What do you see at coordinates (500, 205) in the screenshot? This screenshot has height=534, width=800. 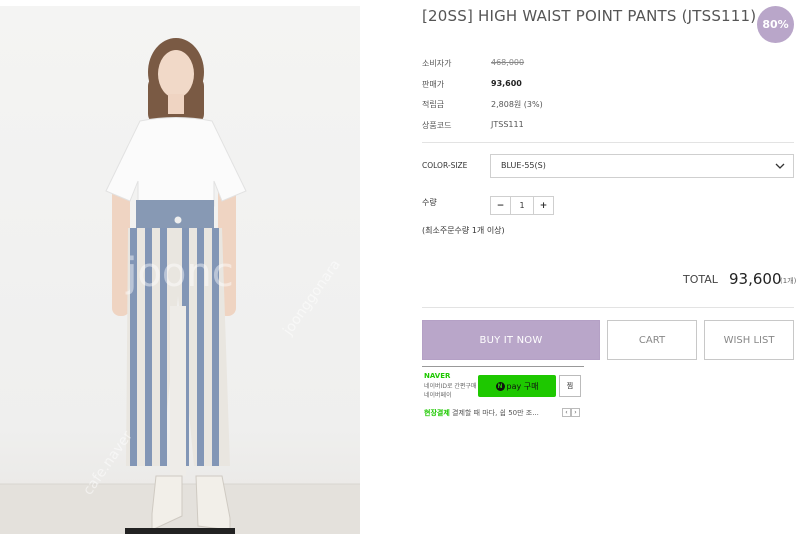 I see `quantity-decrease-button: −` at bounding box center [500, 205].